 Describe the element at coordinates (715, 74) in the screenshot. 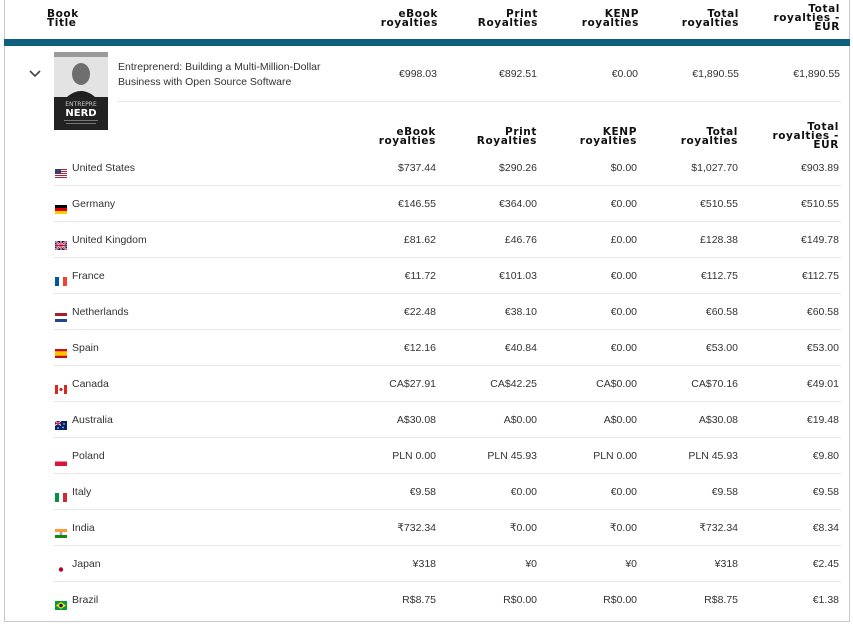

I see `book-total-value: €1,890.55` at that location.